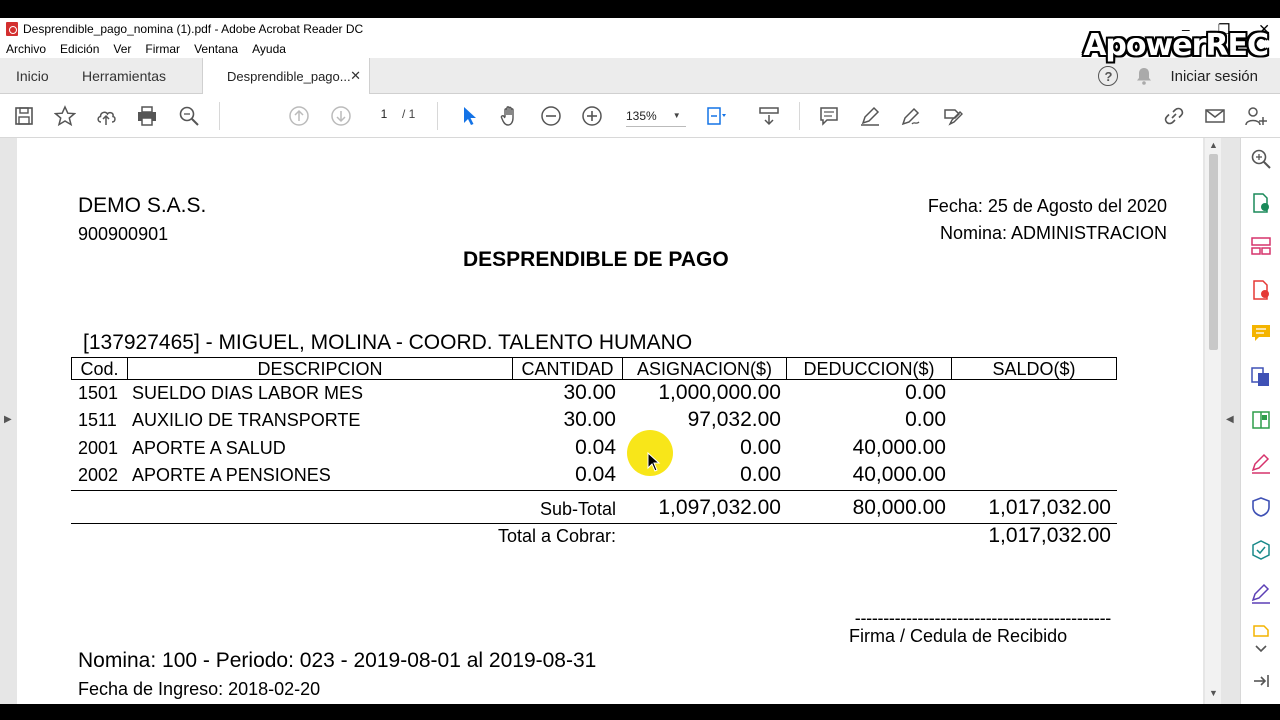  I want to click on signature-label: Firma / Cedula de Recibido, so click(958, 636).